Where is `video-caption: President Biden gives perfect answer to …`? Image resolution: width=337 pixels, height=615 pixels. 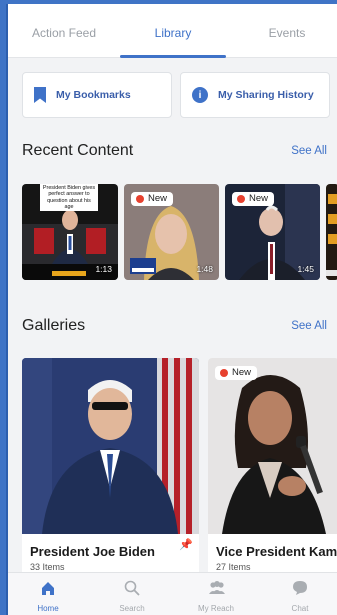
video-caption: President Biden gives perfect answer to … is located at coordinates (69, 198).